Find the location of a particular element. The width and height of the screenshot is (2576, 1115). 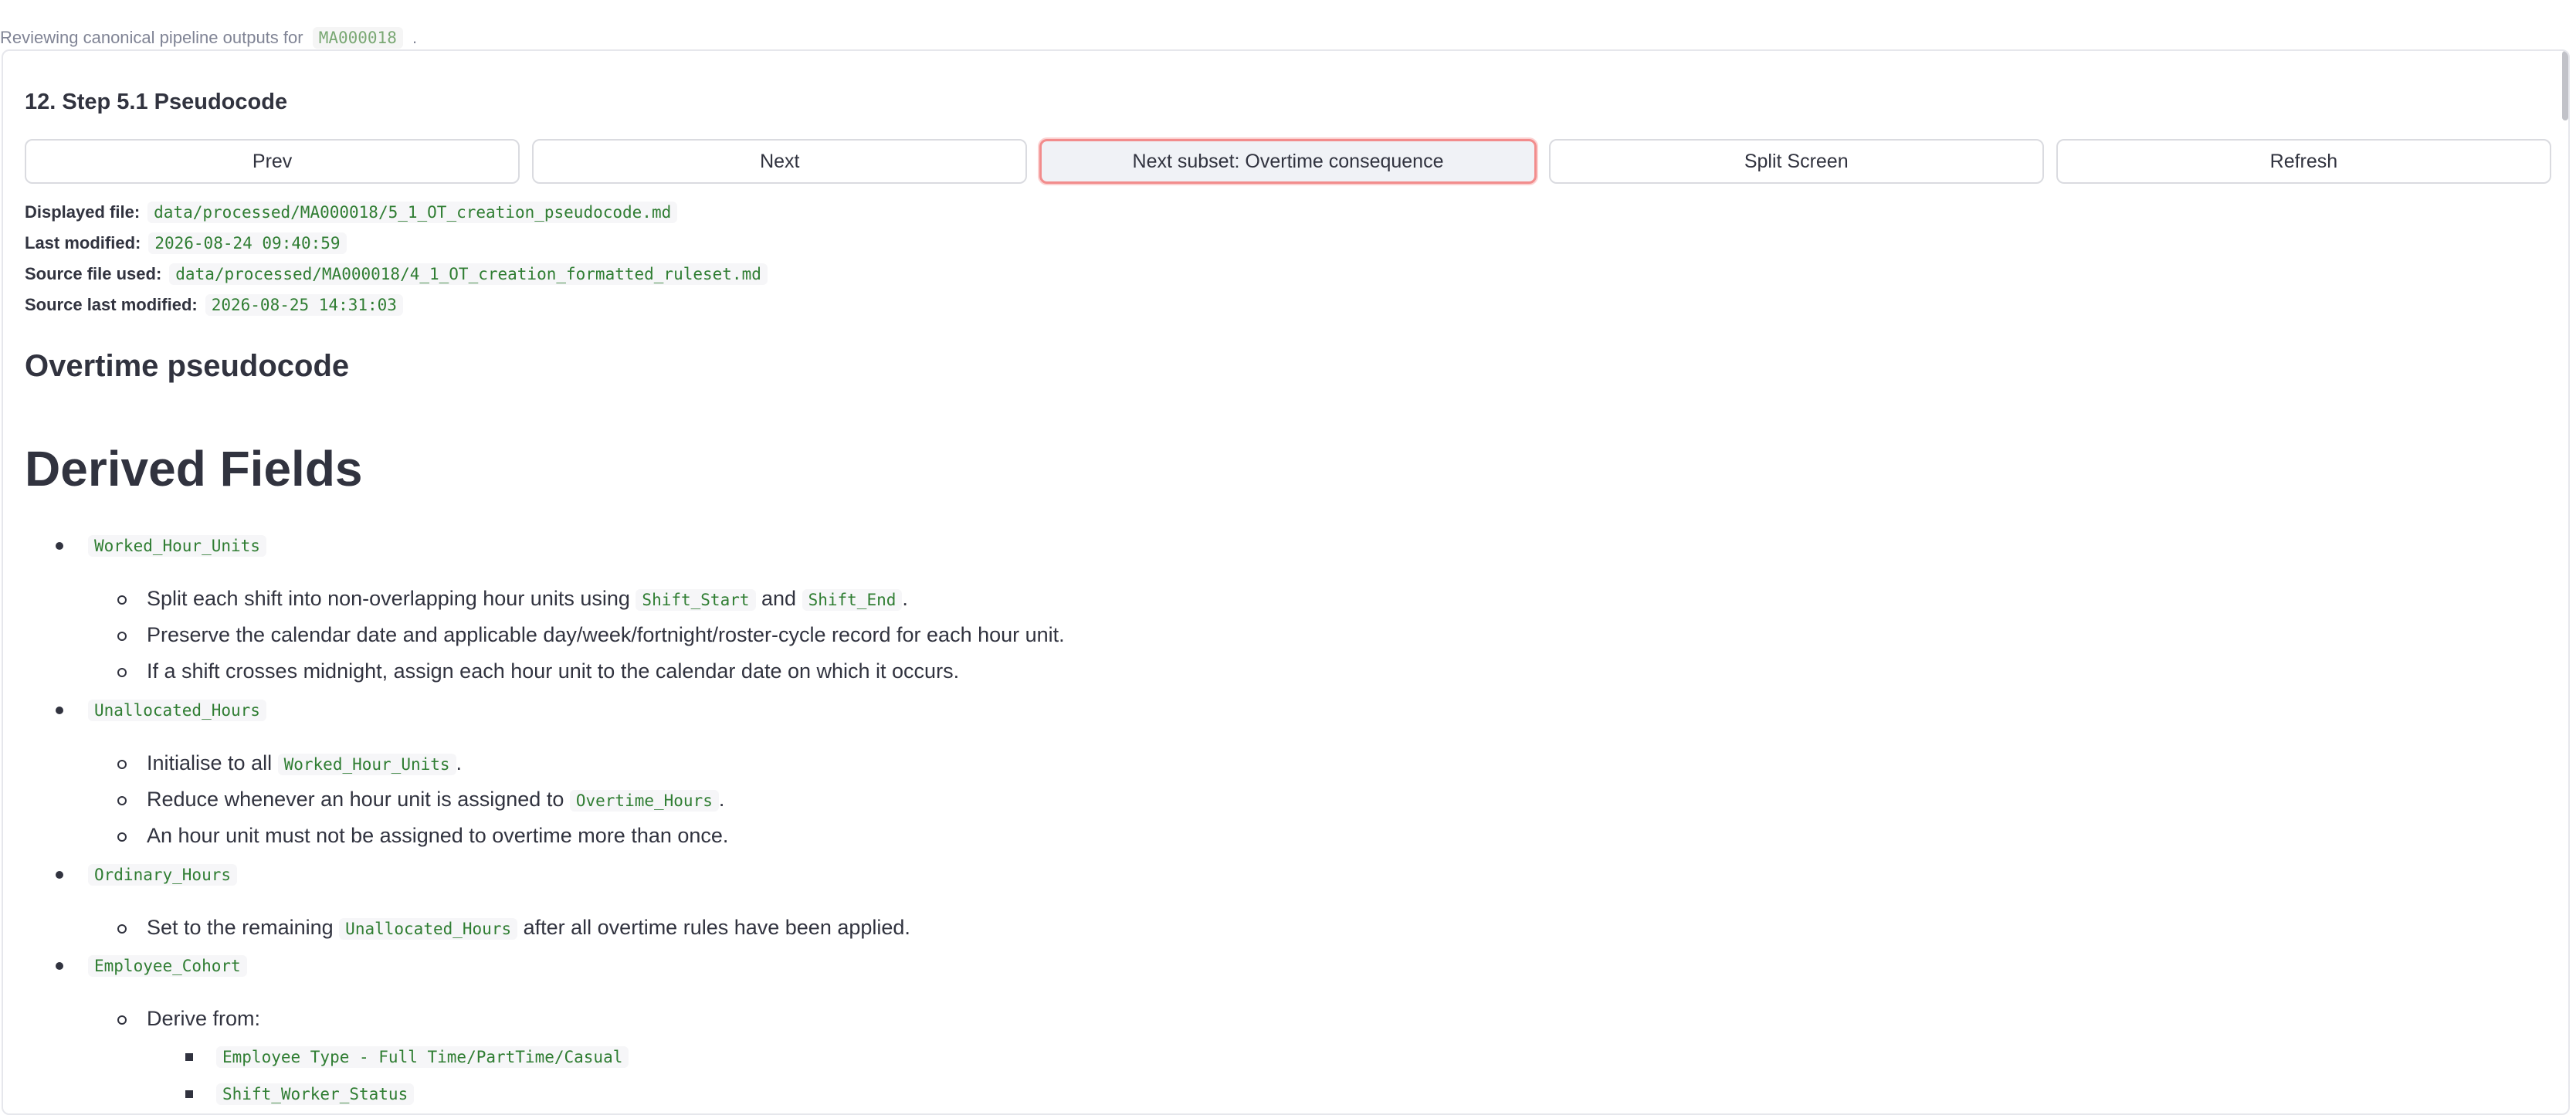

field-name-code: Shift_Start is located at coordinates (696, 600).